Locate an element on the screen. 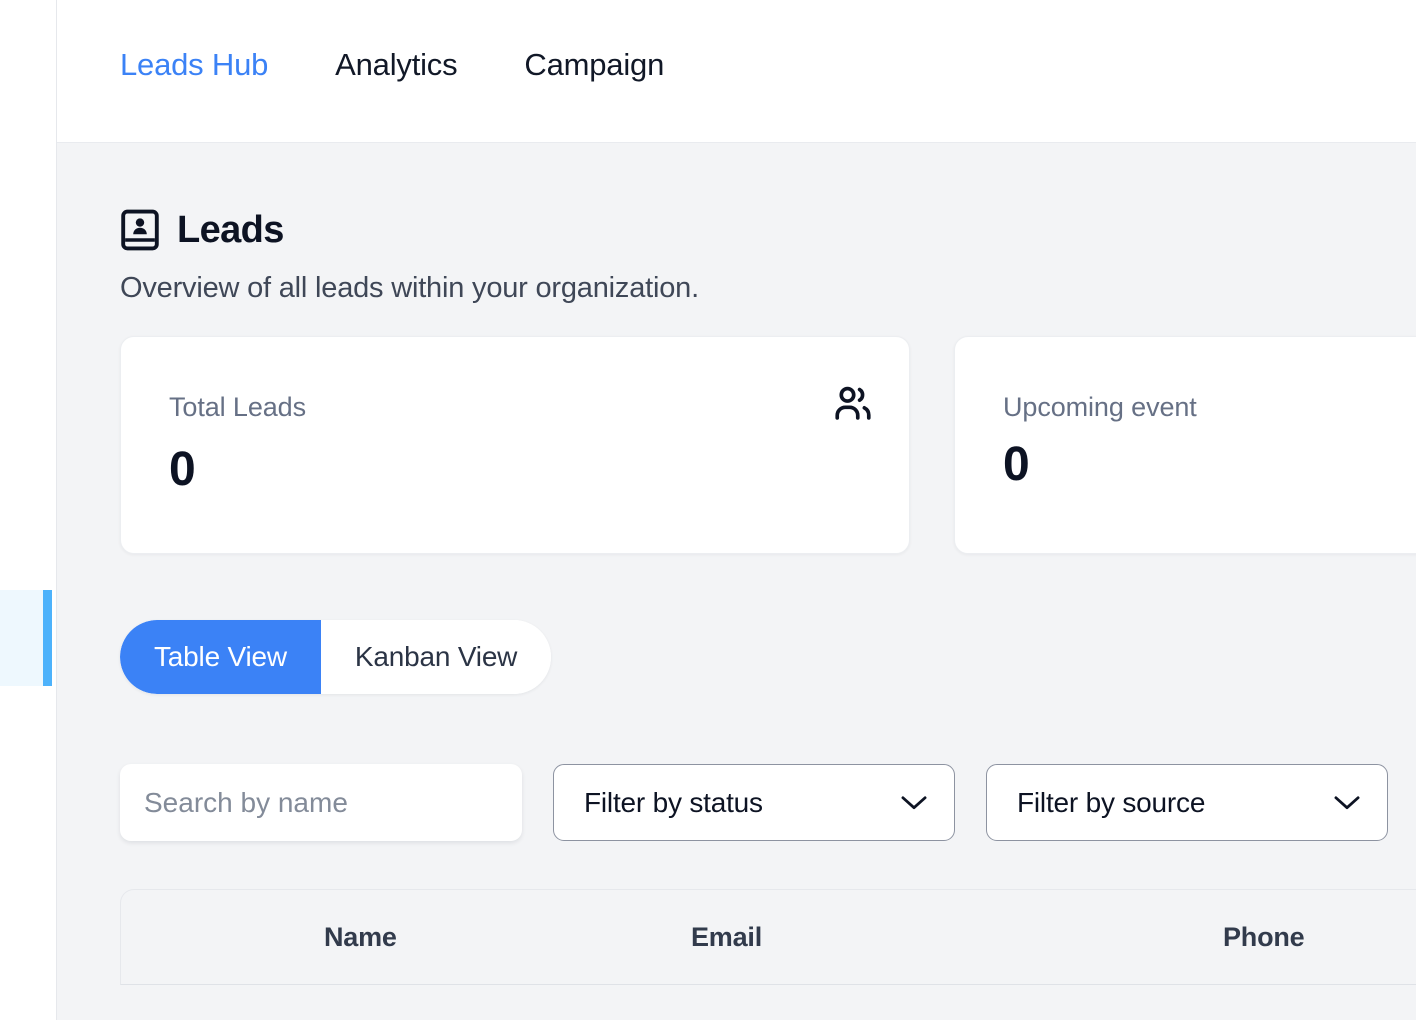 The image size is (1416, 1020). page-title: Leads is located at coordinates (230, 230).